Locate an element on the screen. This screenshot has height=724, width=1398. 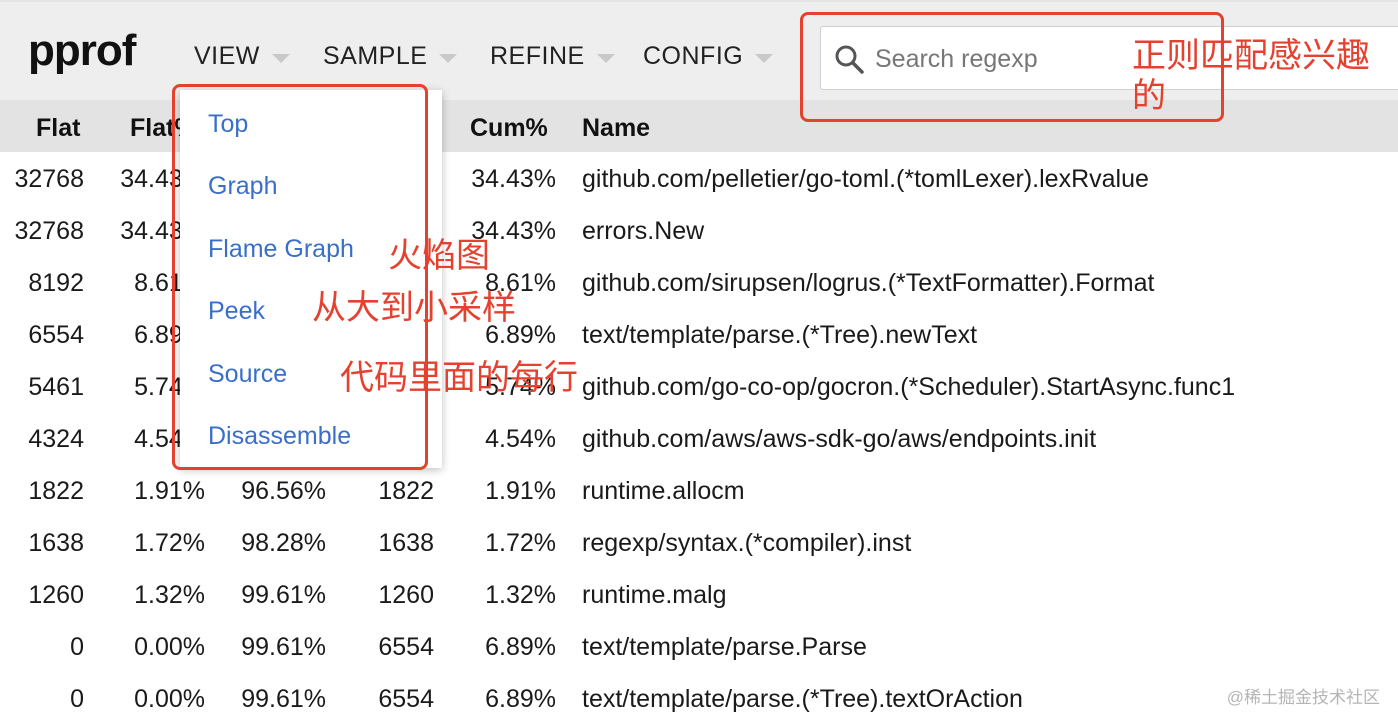
peek-annotation: 从大到小采样 is located at coordinates (414, 308).